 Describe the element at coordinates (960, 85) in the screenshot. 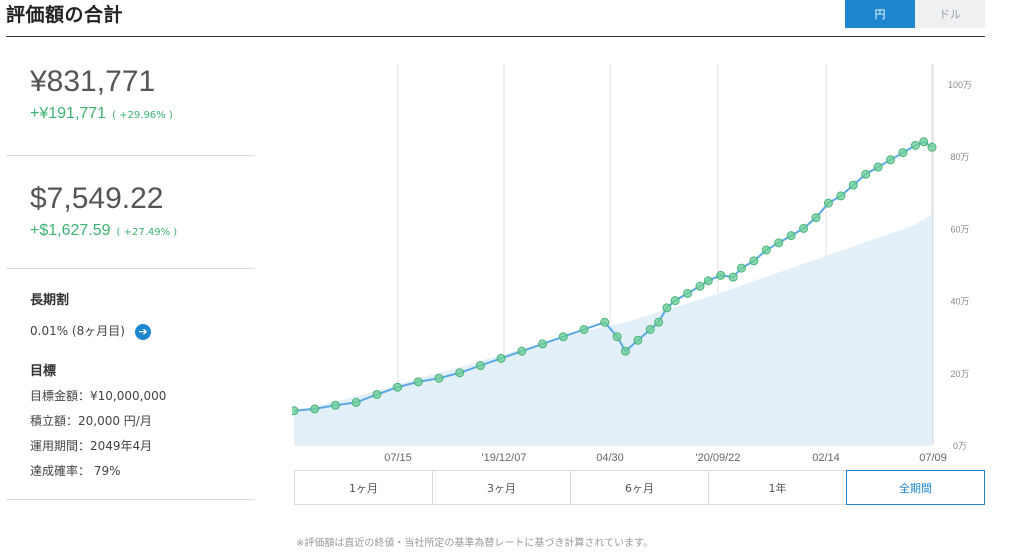

I see `y-tick-label: 100万` at that location.